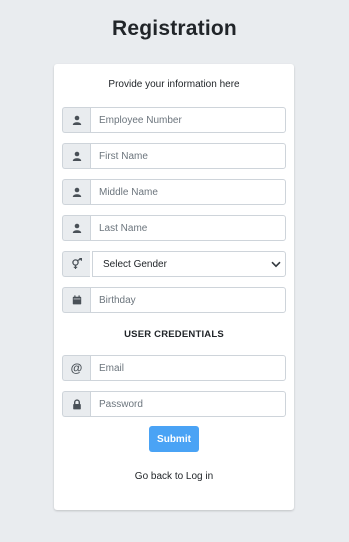 The height and width of the screenshot is (542, 349). What do you see at coordinates (188, 156) in the screenshot?
I see `first-name-input` at bounding box center [188, 156].